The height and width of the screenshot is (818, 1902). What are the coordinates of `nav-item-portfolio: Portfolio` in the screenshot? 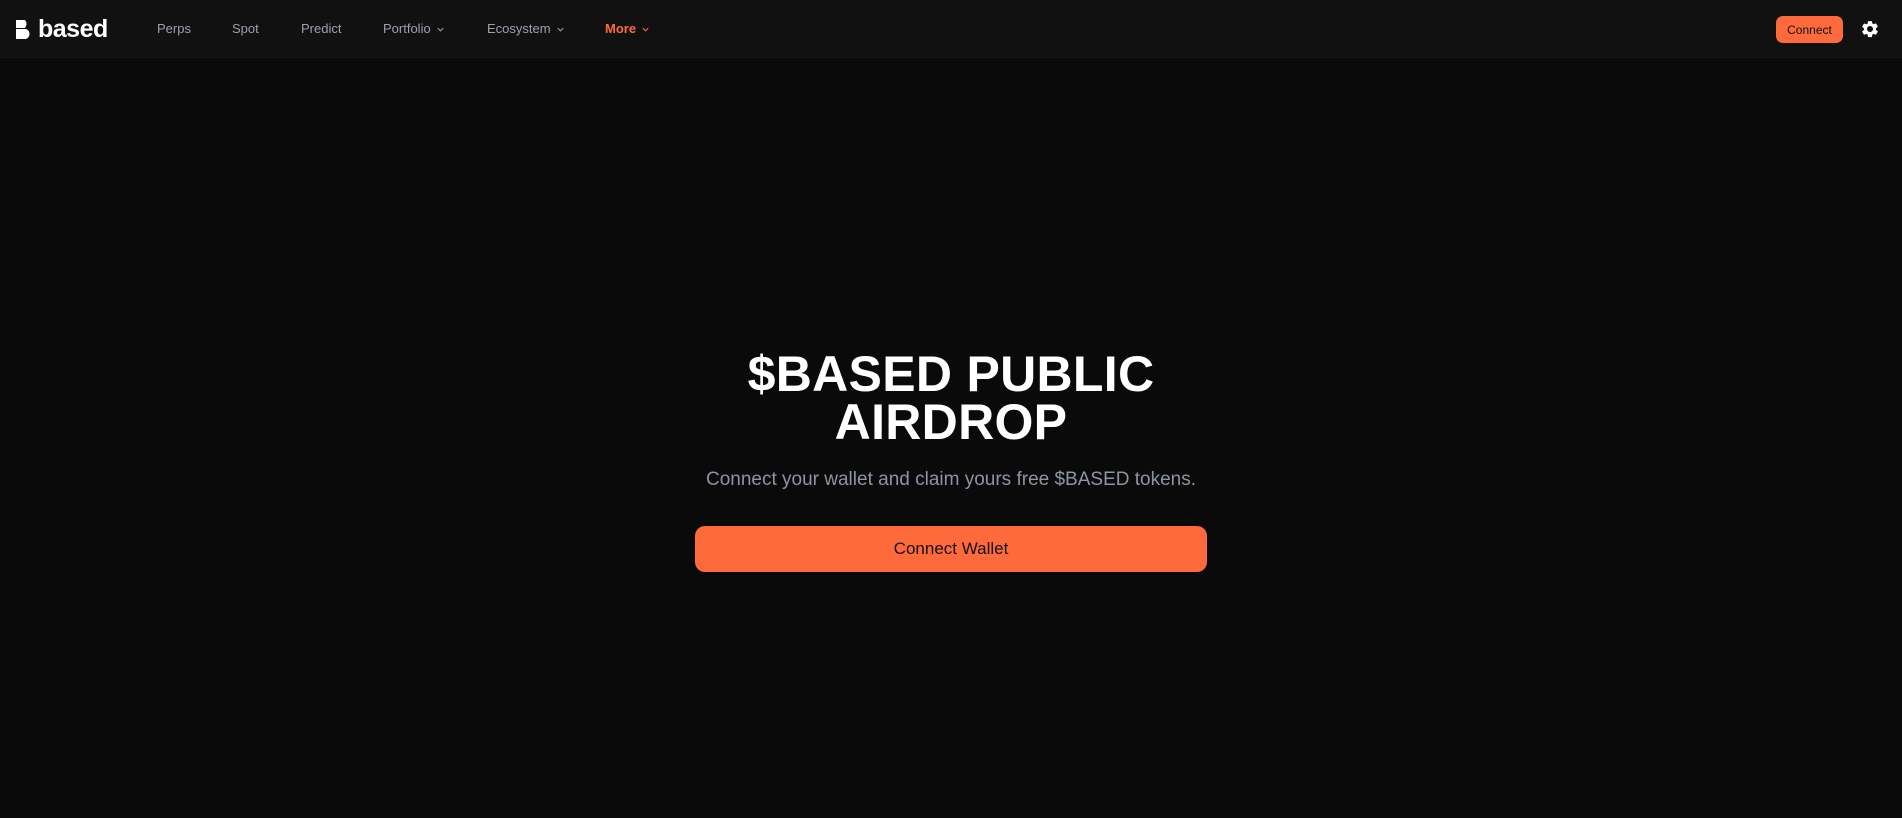 It's located at (414, 29).